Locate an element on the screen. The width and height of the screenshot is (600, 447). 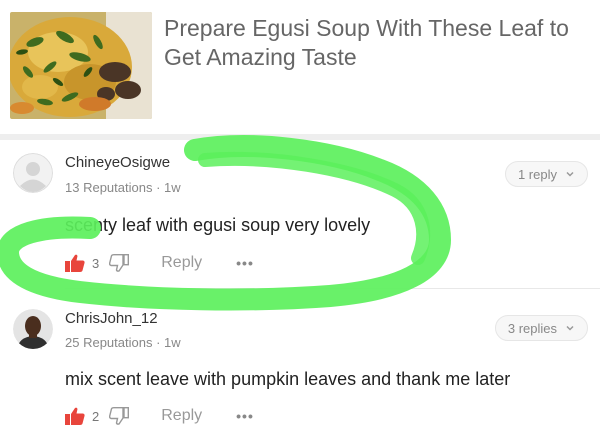
comment-actions: 2 Reply ••• is located at coordinates (159, 416).